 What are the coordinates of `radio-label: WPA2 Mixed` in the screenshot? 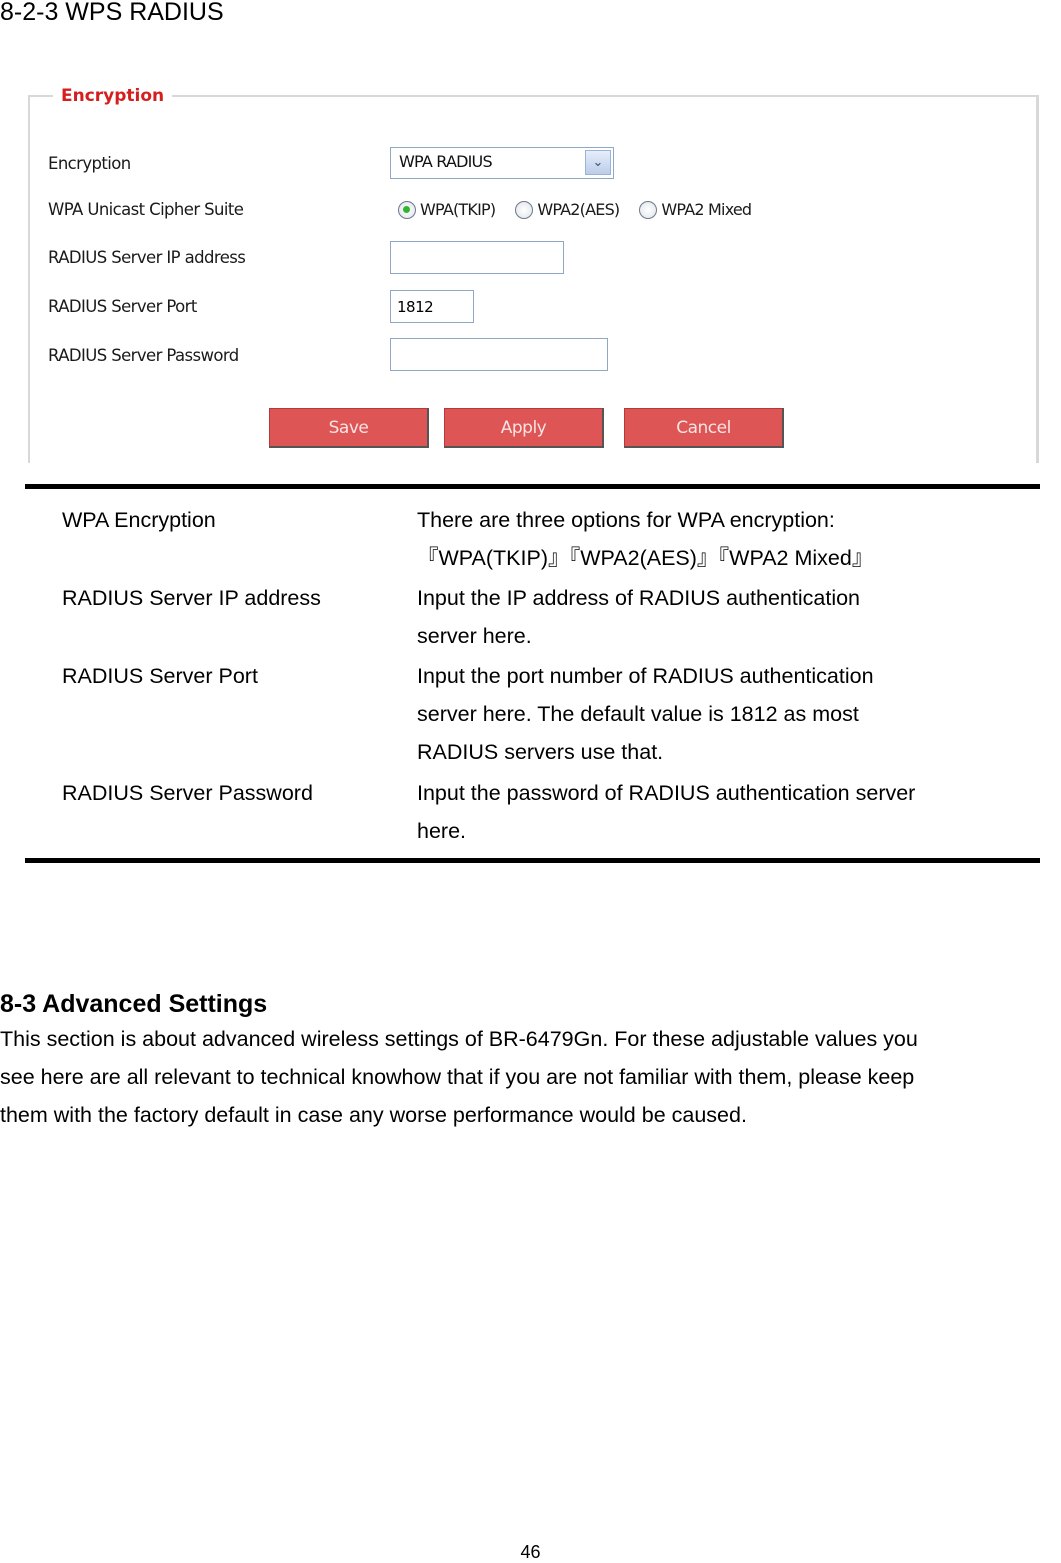 It's located at (706, 209).